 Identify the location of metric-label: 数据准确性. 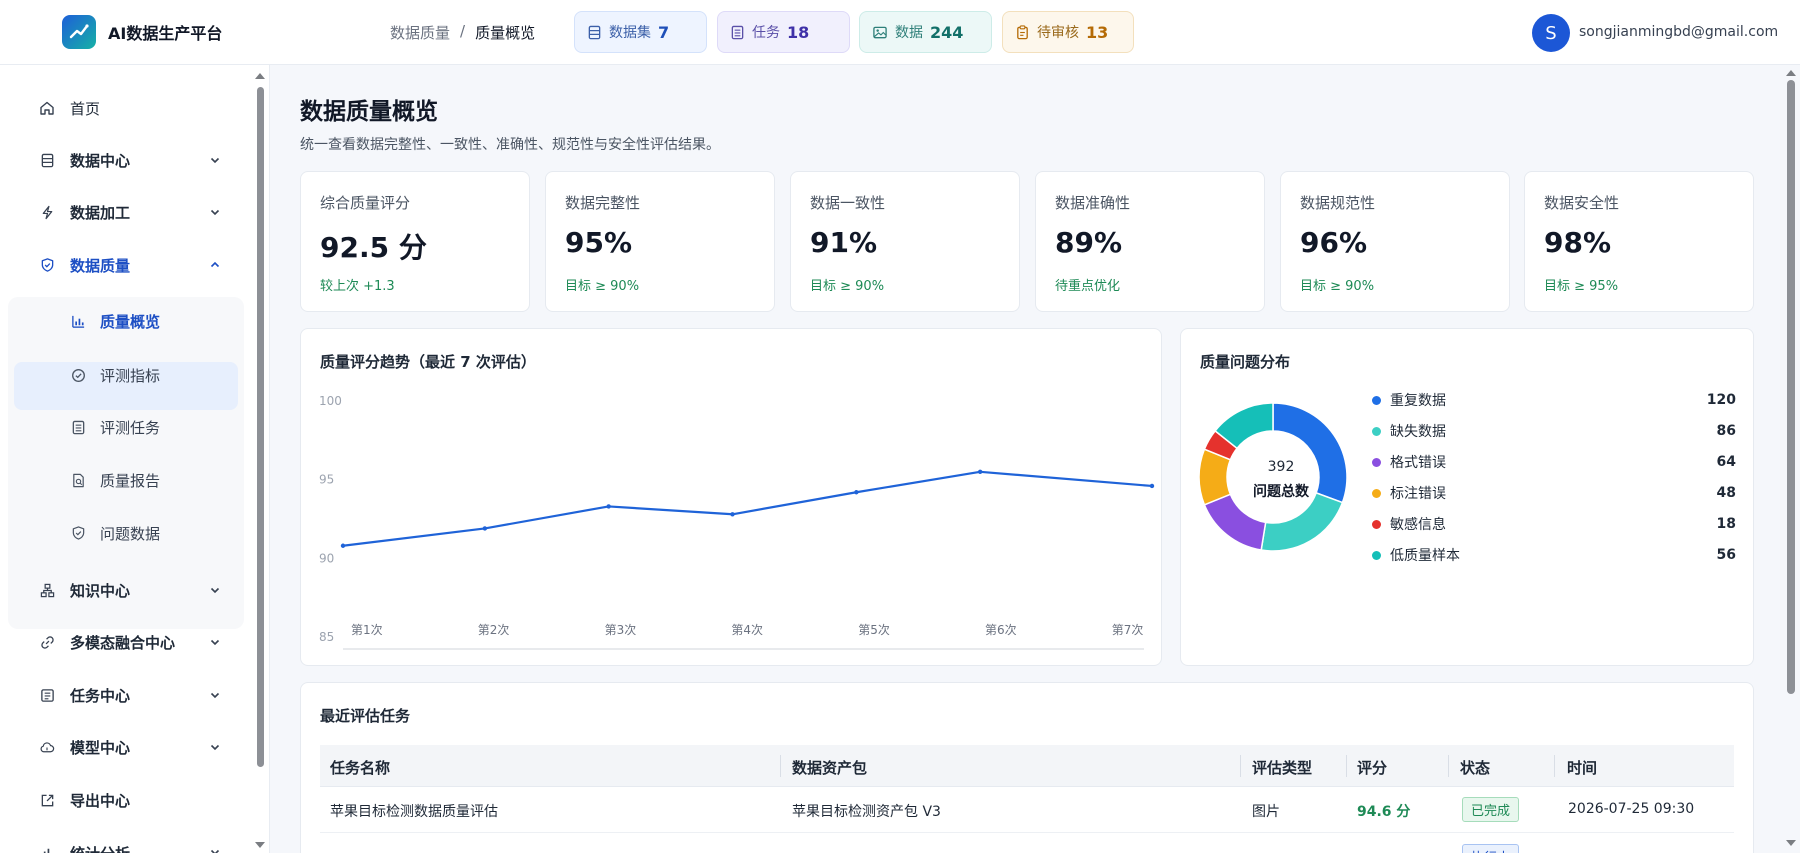
(1093, 203).